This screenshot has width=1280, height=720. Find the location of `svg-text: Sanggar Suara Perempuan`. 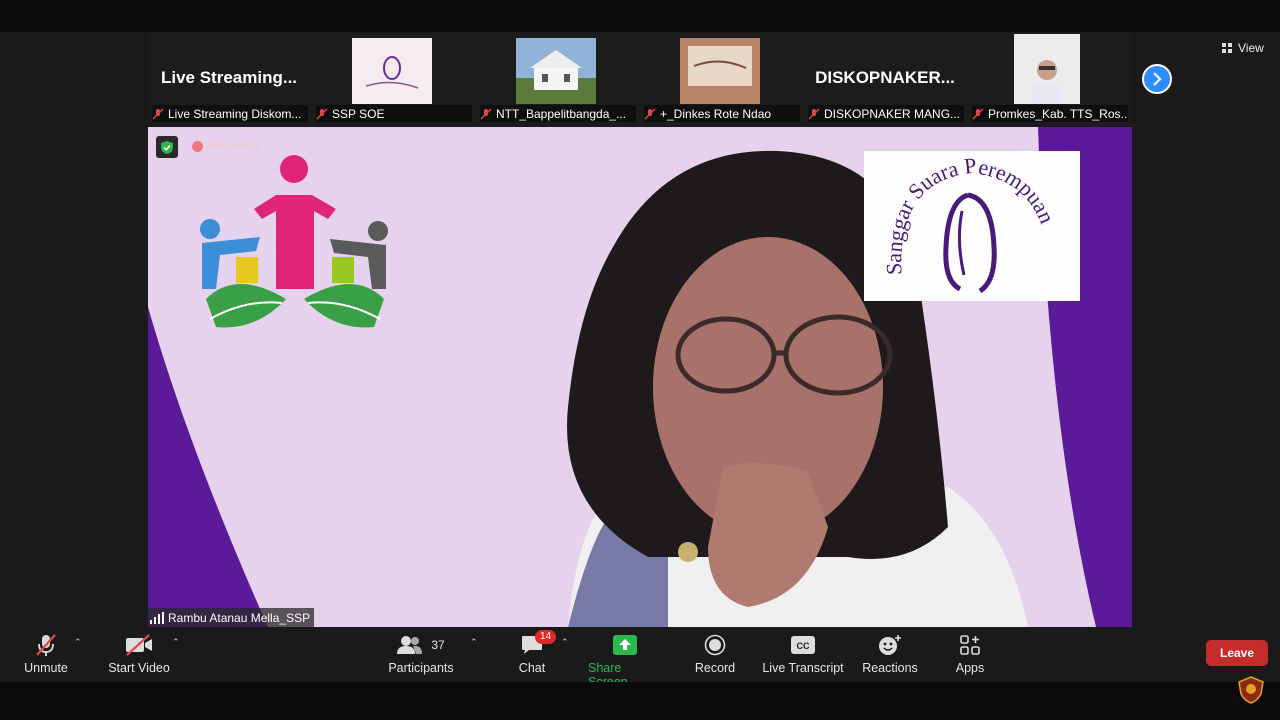

svg-text: Sanggar Suara Perempuan is located at coordinates (970, 214).